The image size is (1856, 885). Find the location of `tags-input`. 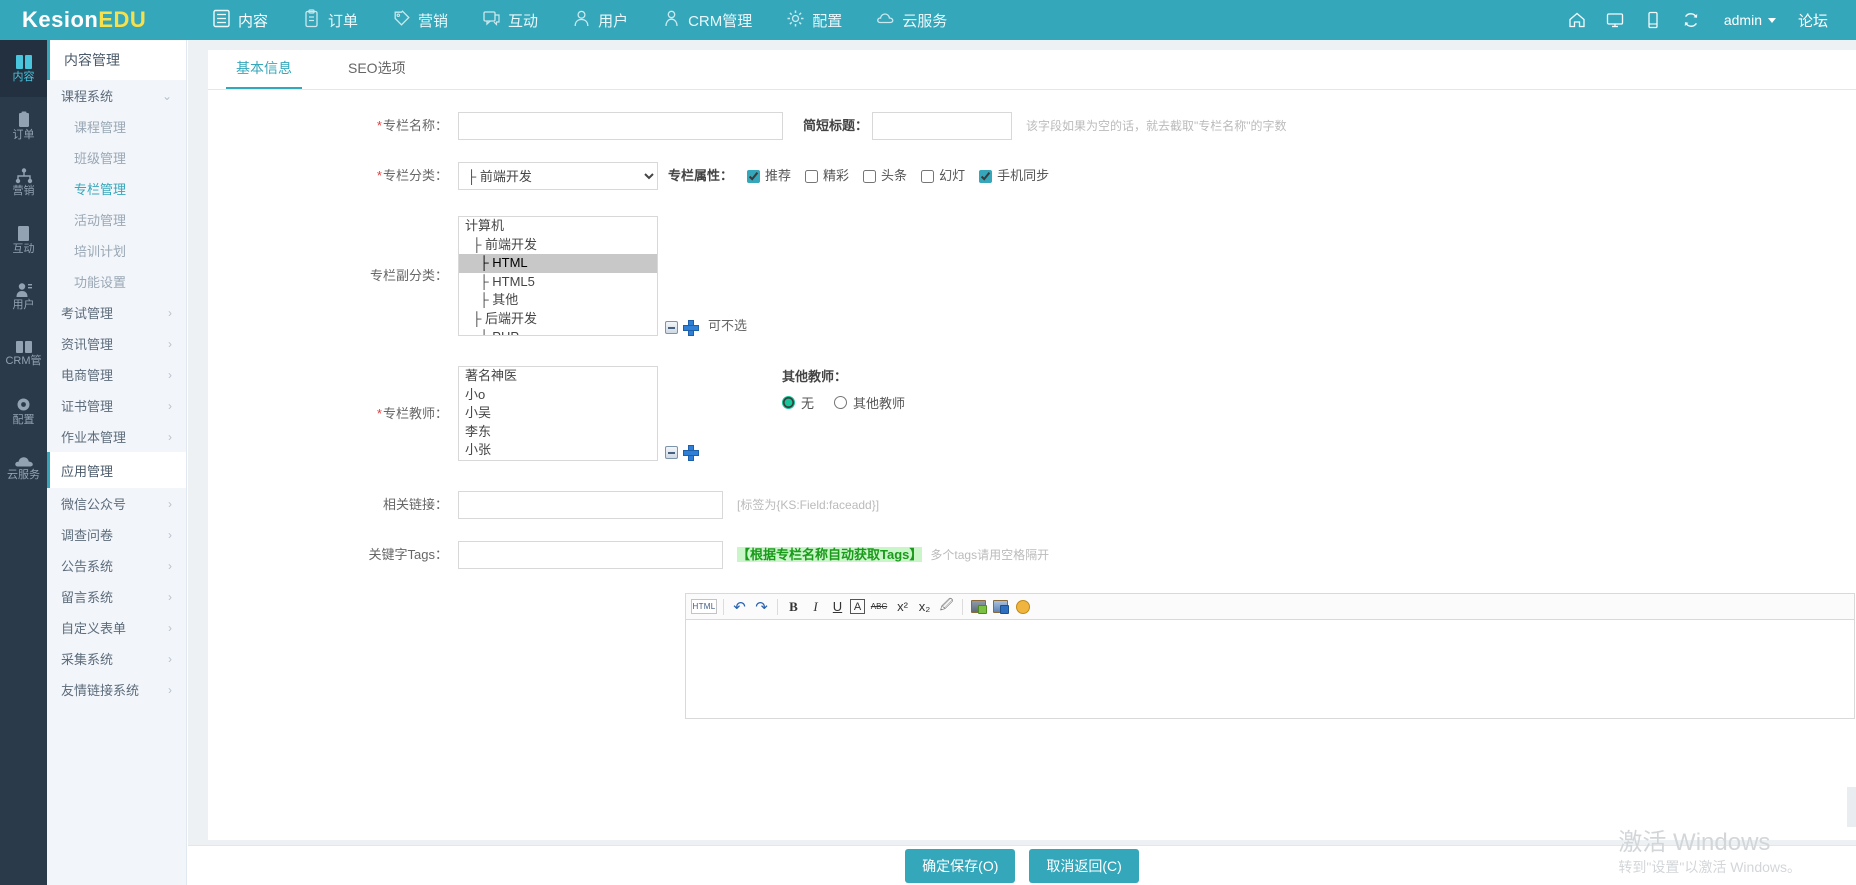

tags-input is located at coordinates (590, 555).